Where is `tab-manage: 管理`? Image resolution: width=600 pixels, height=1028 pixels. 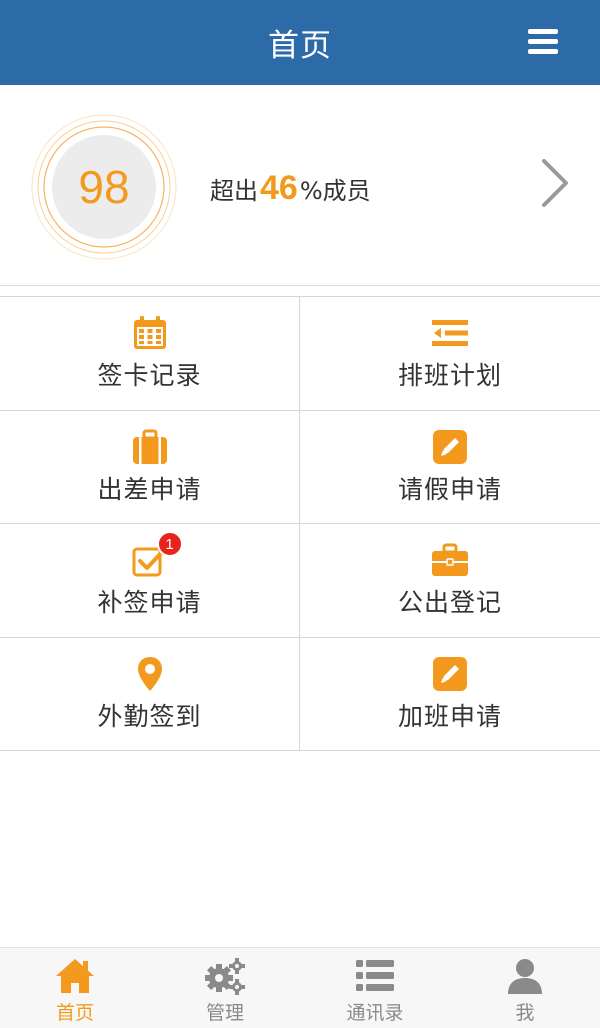 tab-manage: 管理 is located at coordinates (225, 988).